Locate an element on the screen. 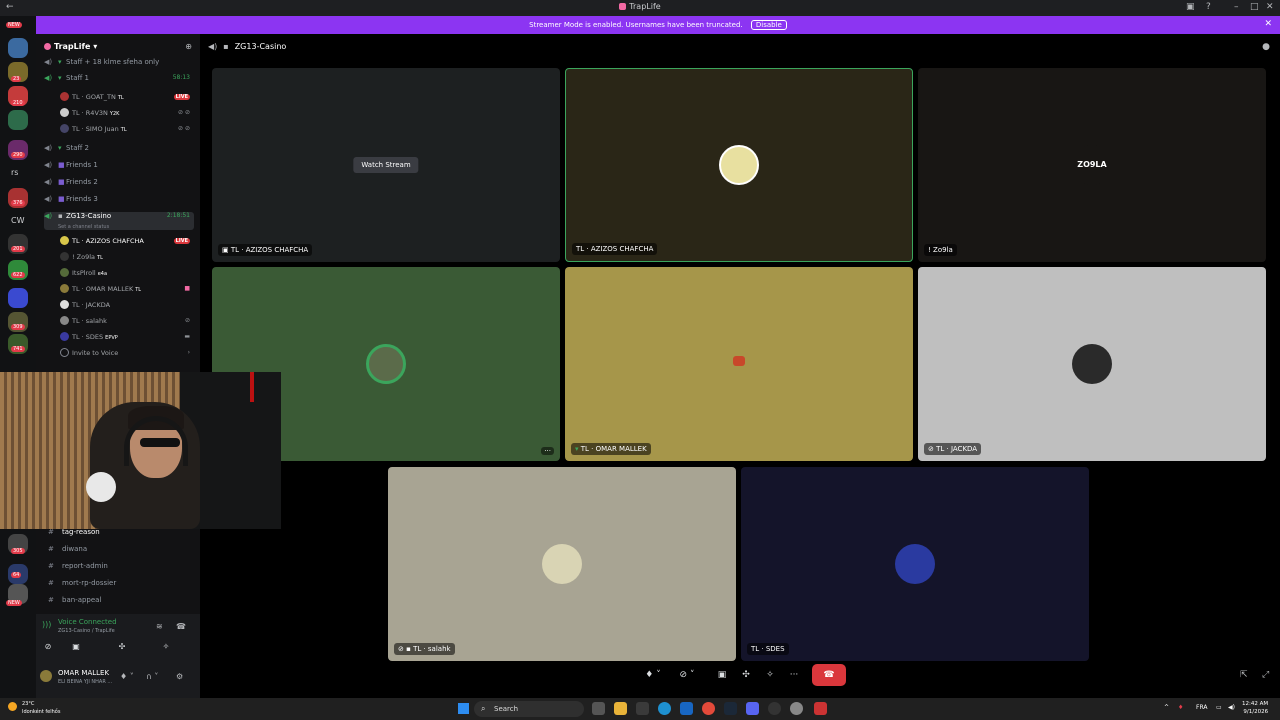  camera-button: ⊘ ˅ is located at coordinates (687, 675).